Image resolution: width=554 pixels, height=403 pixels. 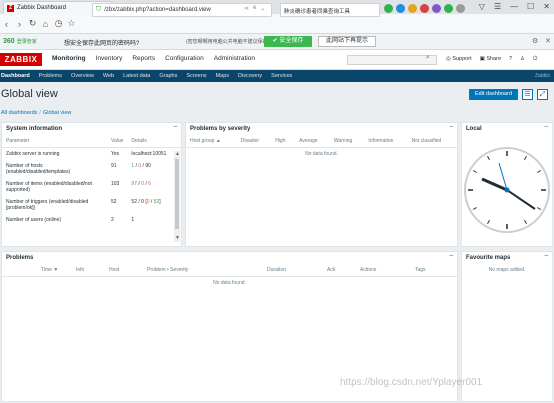 What do you see at coordinates (535, 41) in the screenshot?
I see `gear-icon: ⚙` at bounding box center [535, 41].